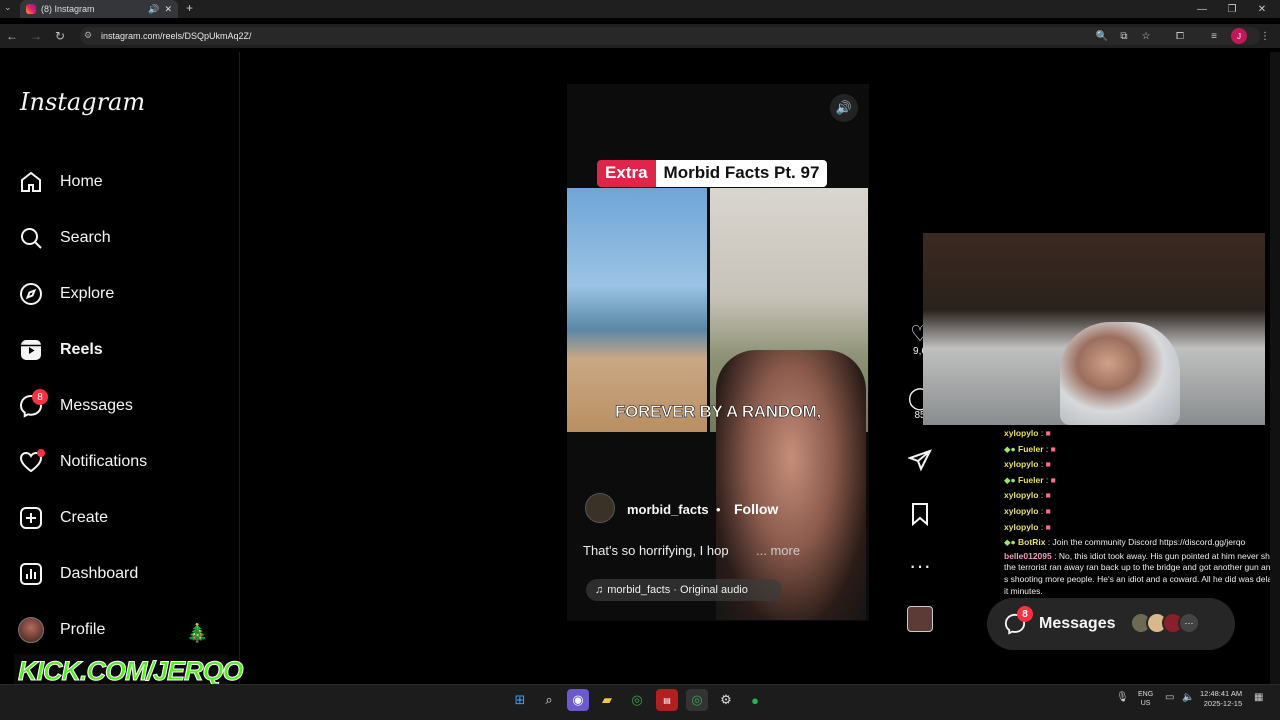 This screenshot has width=1280, height=720. Describe the element at coordinates (1025, 614) in the screenshot. I see `messages-pill-badge: 8` at that location.